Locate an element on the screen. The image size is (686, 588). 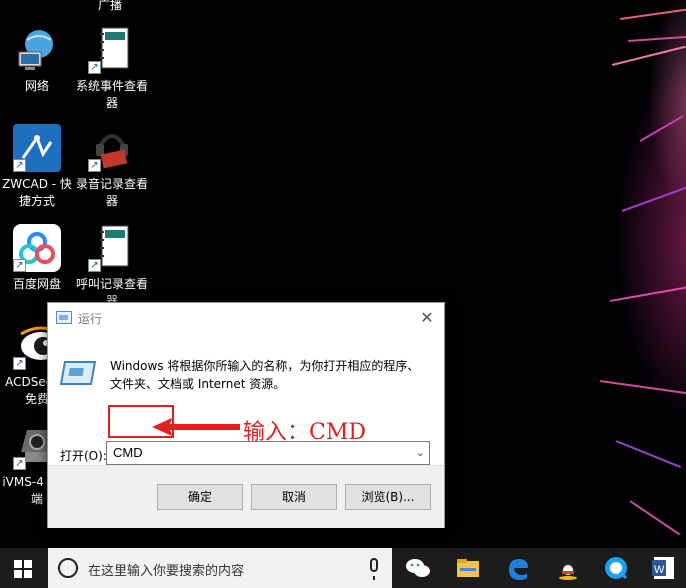
call-log-viewer-icon: ↗ is located at coordinates (112, 248).